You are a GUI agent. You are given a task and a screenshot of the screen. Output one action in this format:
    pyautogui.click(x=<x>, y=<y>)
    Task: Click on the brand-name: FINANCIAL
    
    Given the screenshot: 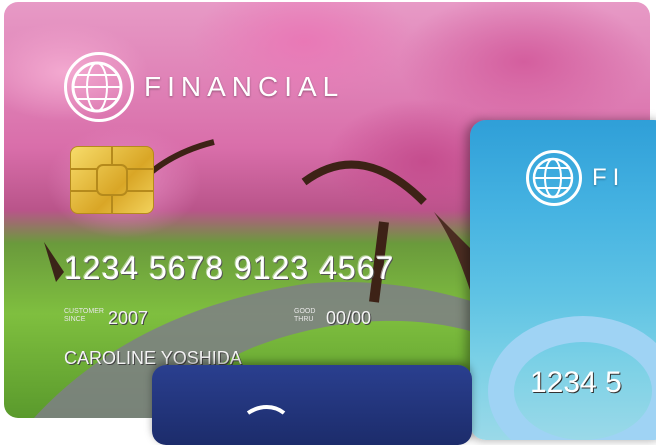 What is the action you would take?
    pyautogui.click(x=244, y=86)
    